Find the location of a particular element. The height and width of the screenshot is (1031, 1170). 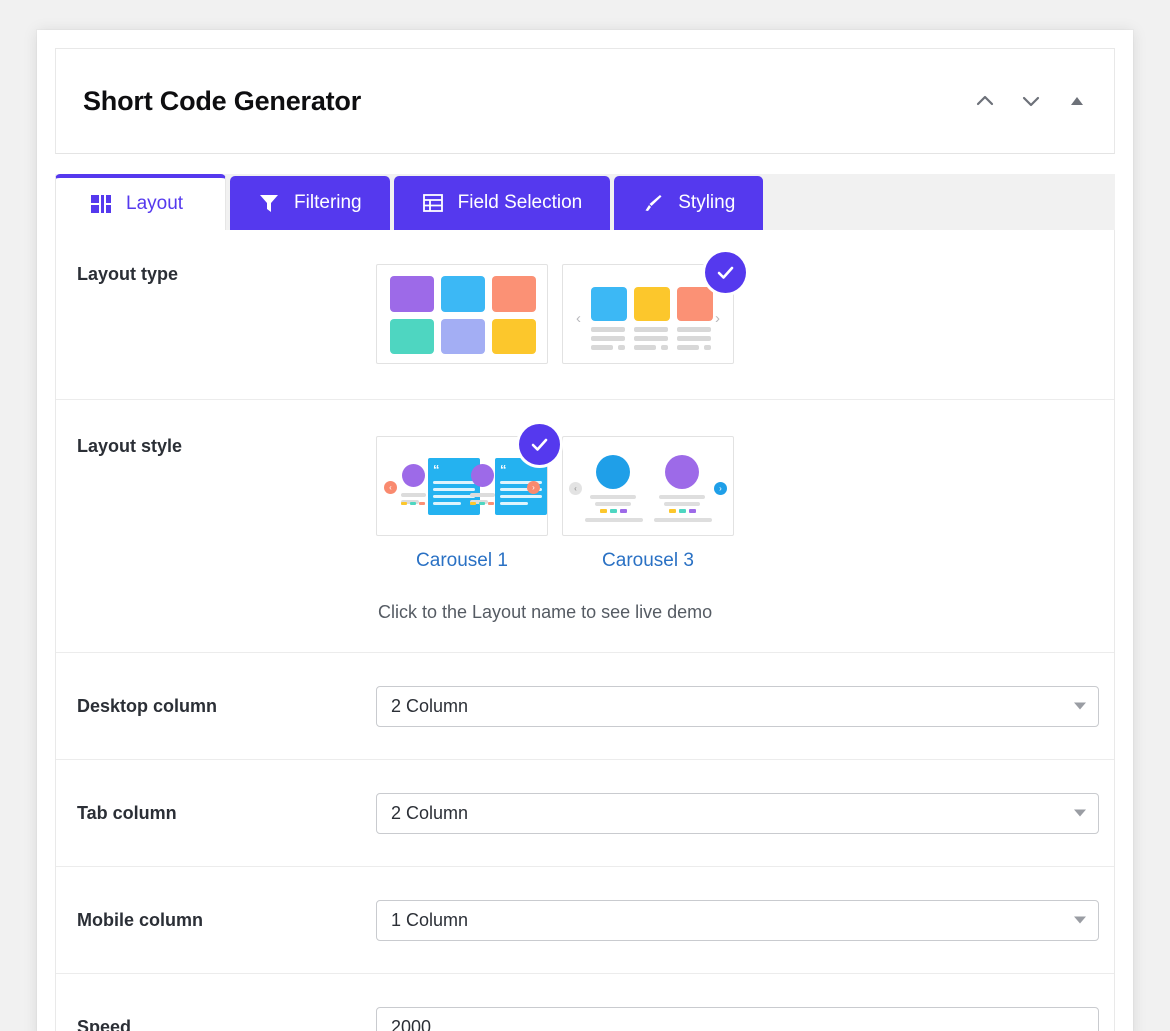

speed-input: 2000 is located at coordinates (737, 1019).